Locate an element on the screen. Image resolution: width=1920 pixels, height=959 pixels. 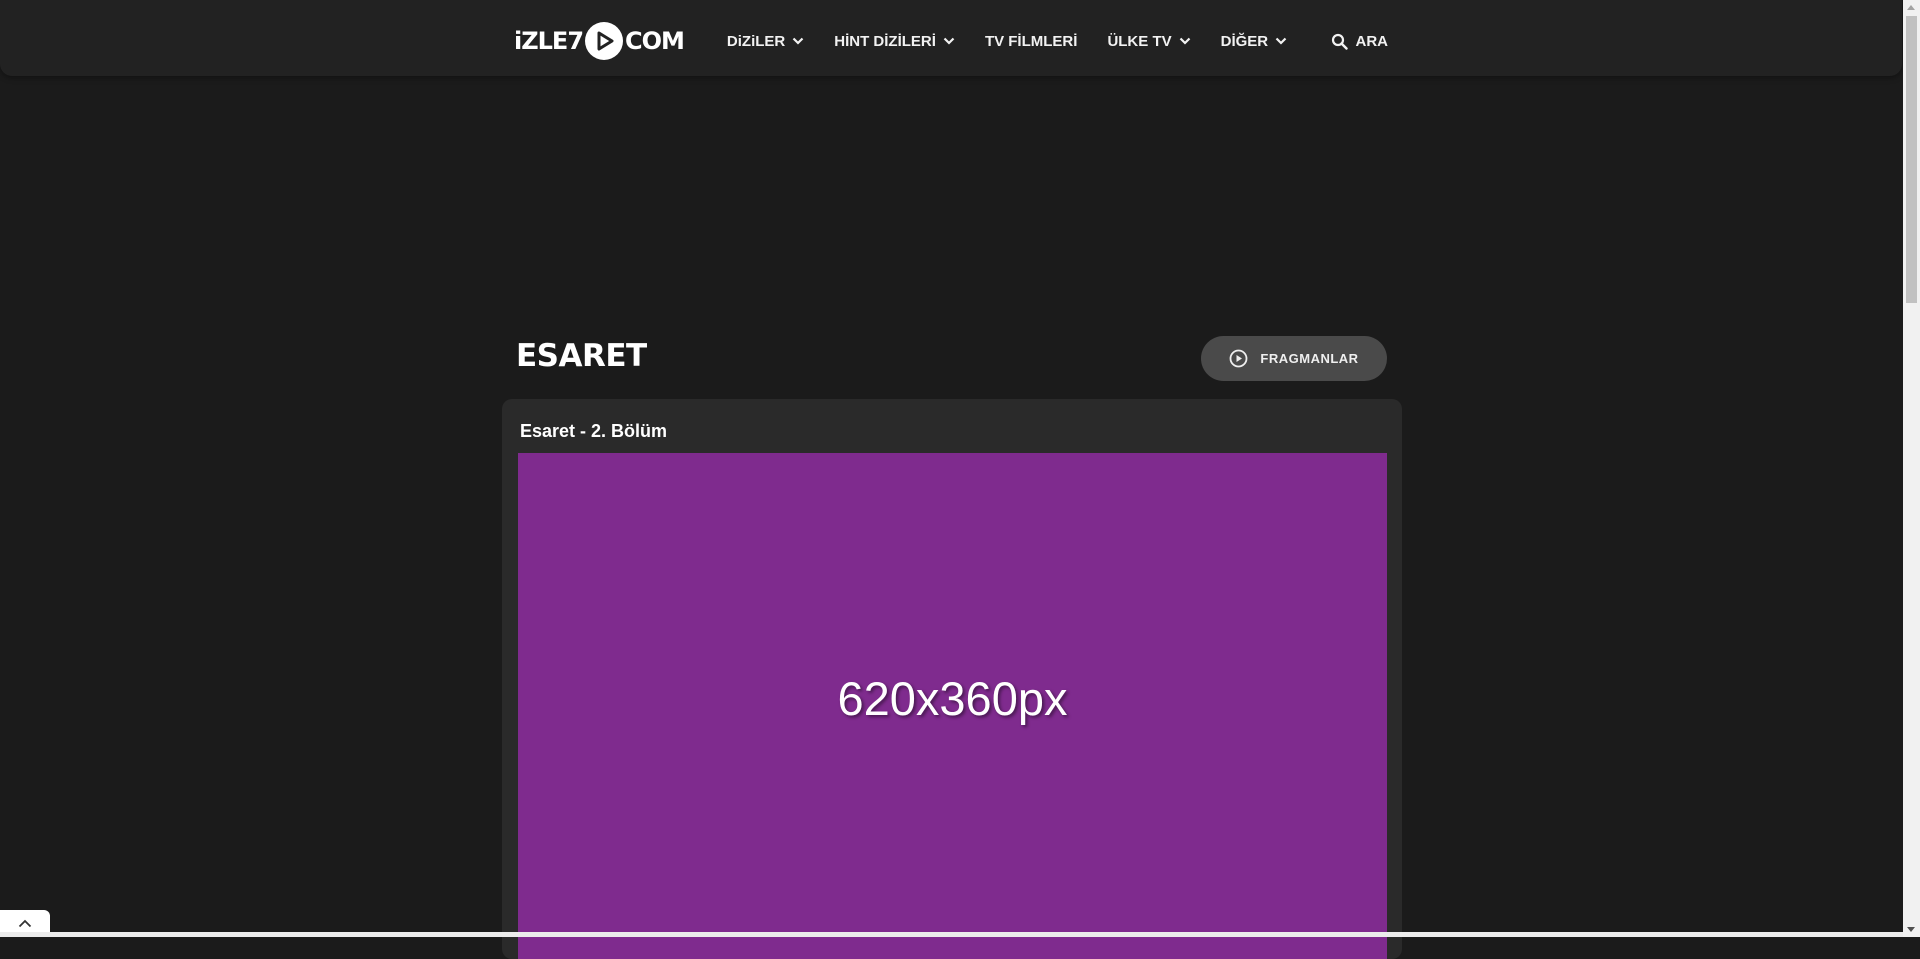
site-logo: iZLE7 COM is located at coordinates (599, 41).